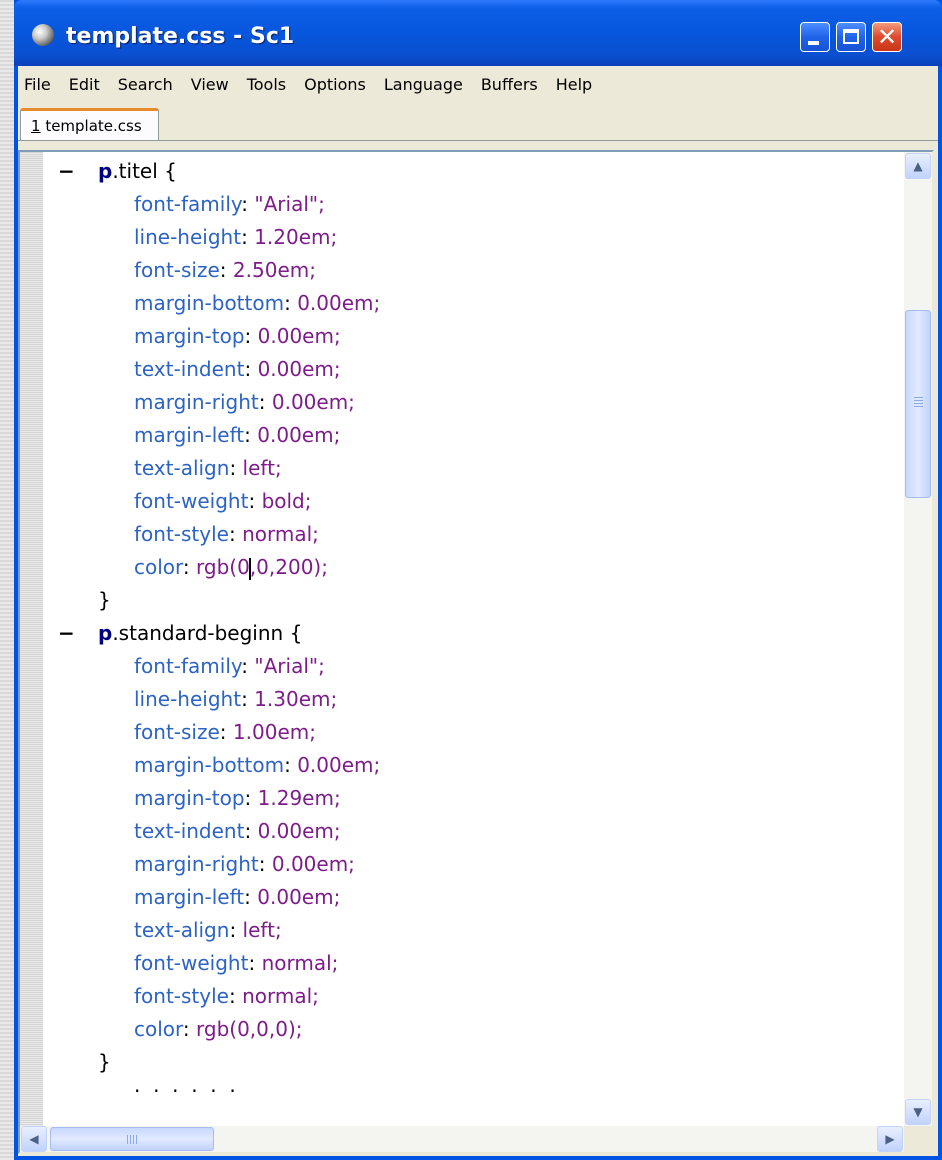  I want to click on code-line: margin-right: 0.00em;, so click(473, 864).